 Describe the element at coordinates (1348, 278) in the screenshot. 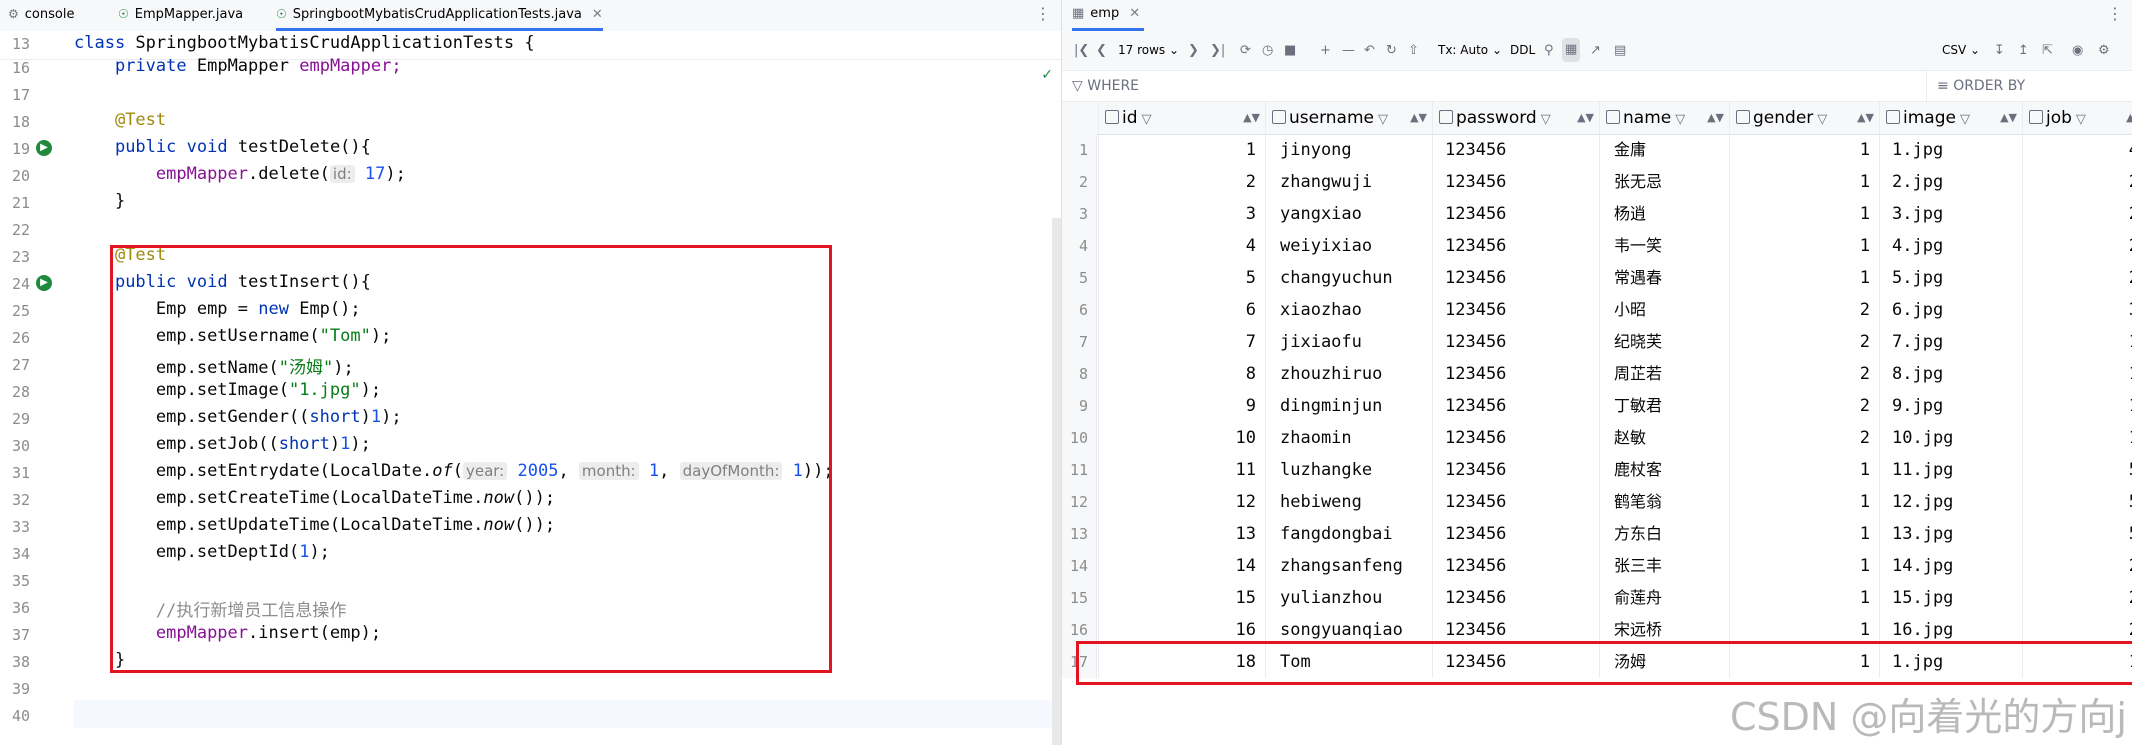

I see `cell-username: changyuchun` at that location.